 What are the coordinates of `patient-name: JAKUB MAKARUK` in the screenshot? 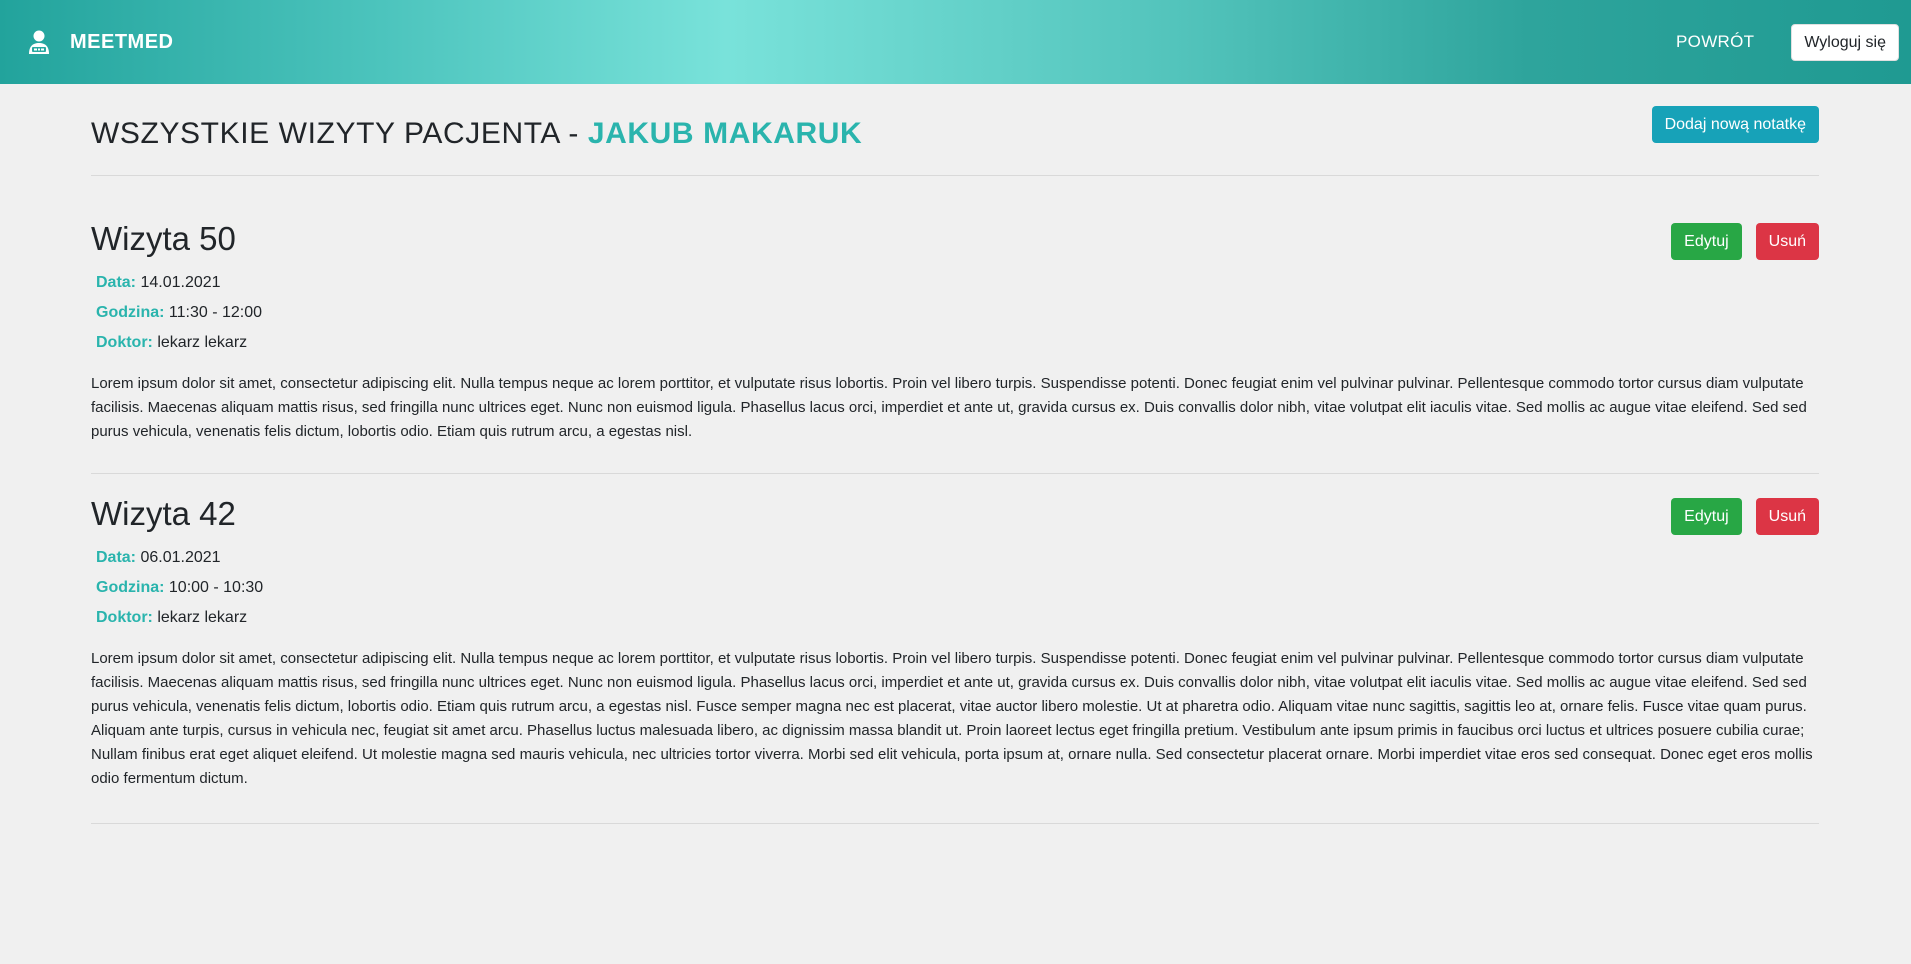 It's located at (725, 133).